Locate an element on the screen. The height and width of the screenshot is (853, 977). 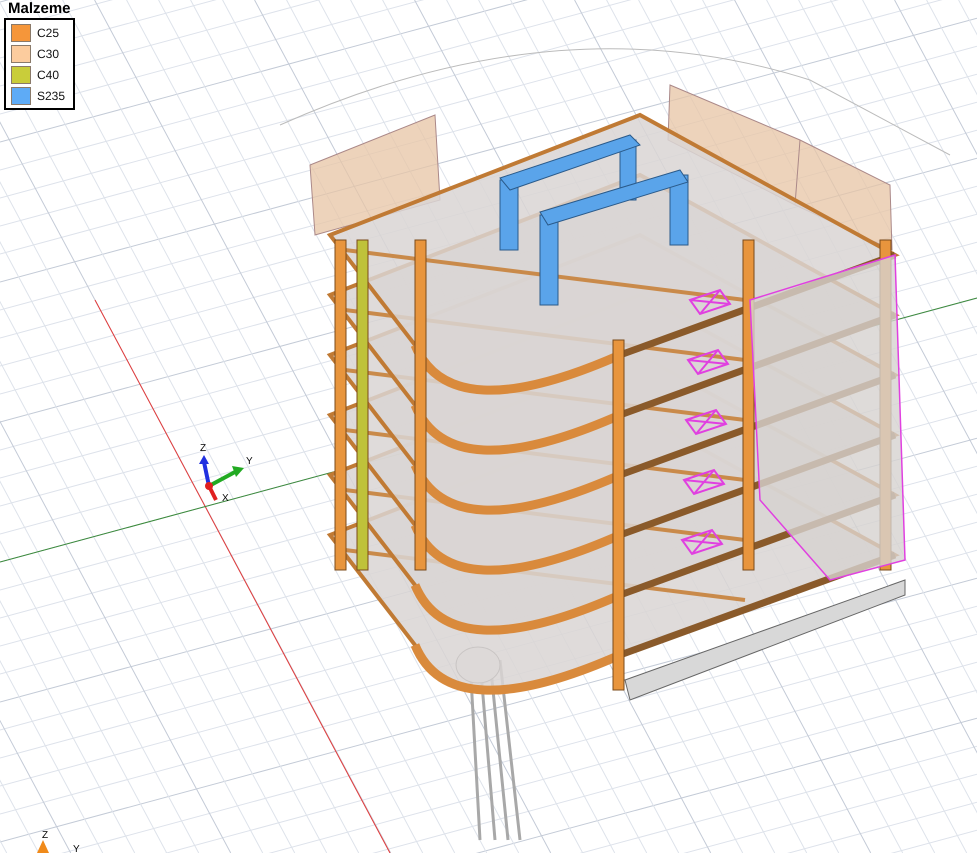
material-label: C30 is located at coordinates (48, 54).